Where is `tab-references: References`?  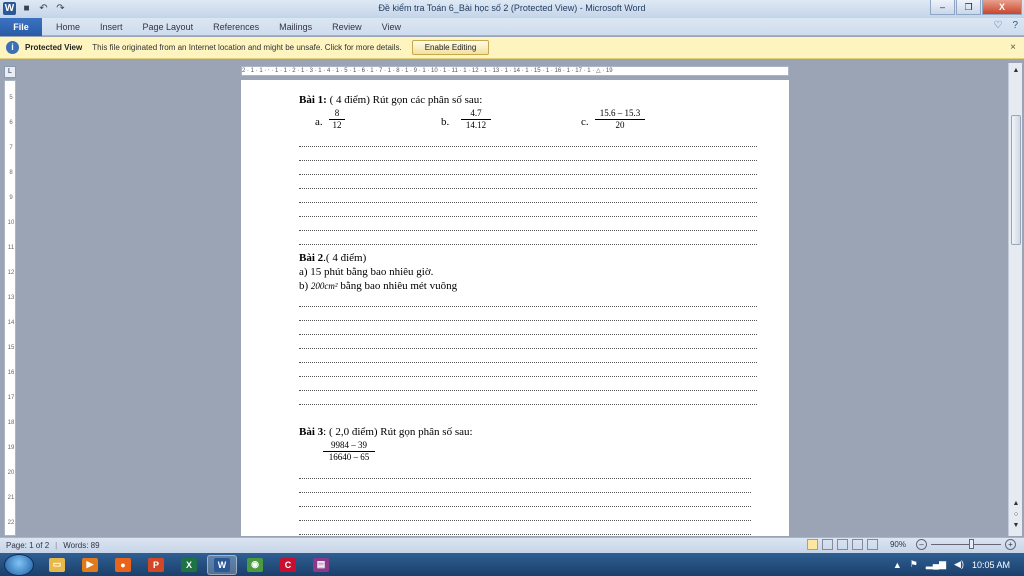
tab-references: References is located at coordinates (236, 27).